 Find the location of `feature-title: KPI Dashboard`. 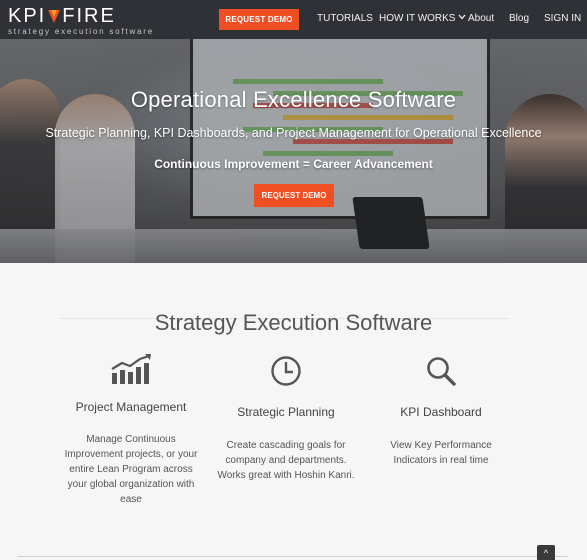

feature-title: KPI Dashboard is located at coordinates (441, 412).